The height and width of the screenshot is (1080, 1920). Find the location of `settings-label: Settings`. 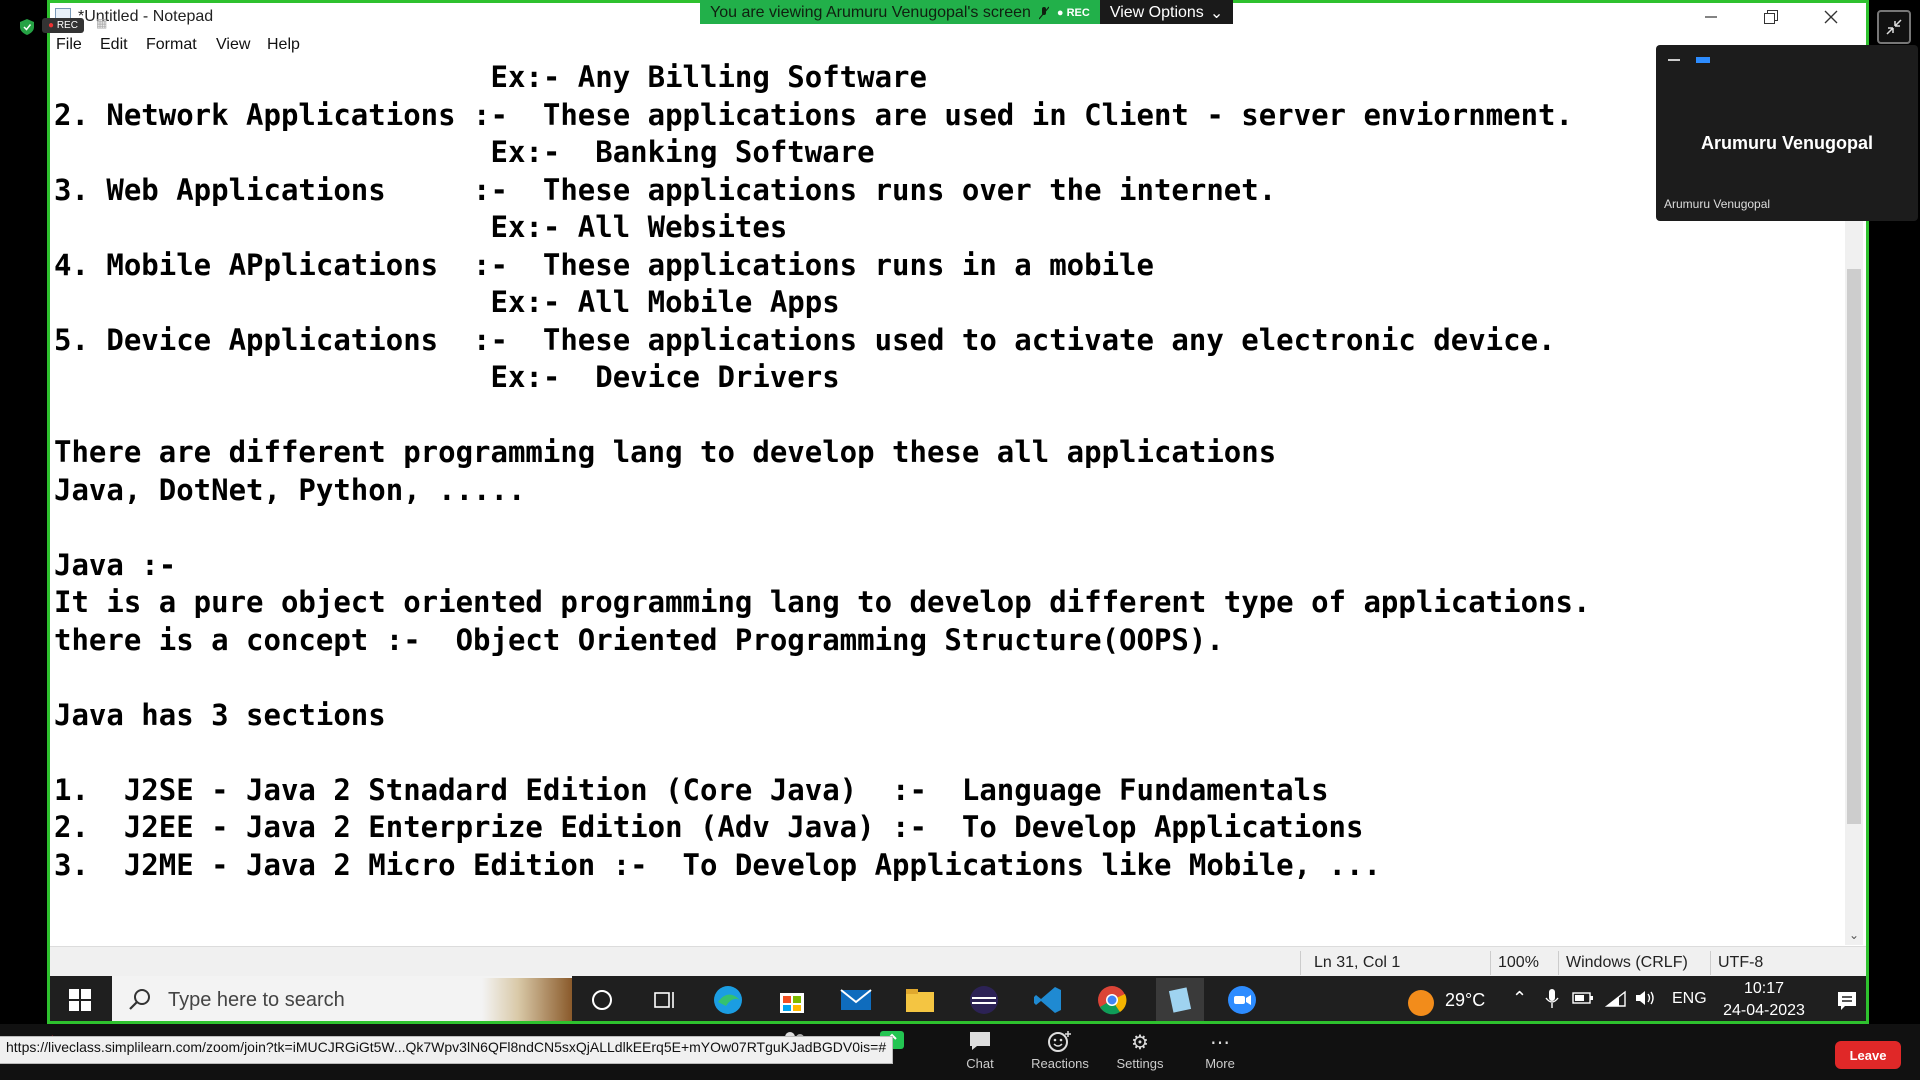

settings-label: Settings is located at coordinates (1140, 1063).